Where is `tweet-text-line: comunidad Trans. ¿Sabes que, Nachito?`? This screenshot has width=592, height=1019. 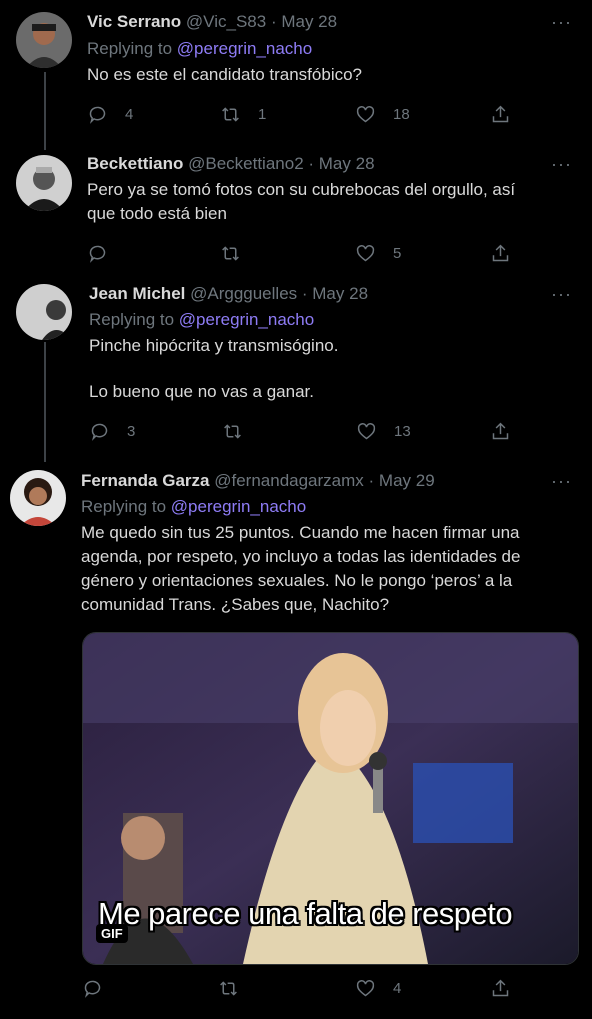
tweet-text-line: comunidad Trans. ¿Sabes que, Nachito? is located at coordinates (235, 604).